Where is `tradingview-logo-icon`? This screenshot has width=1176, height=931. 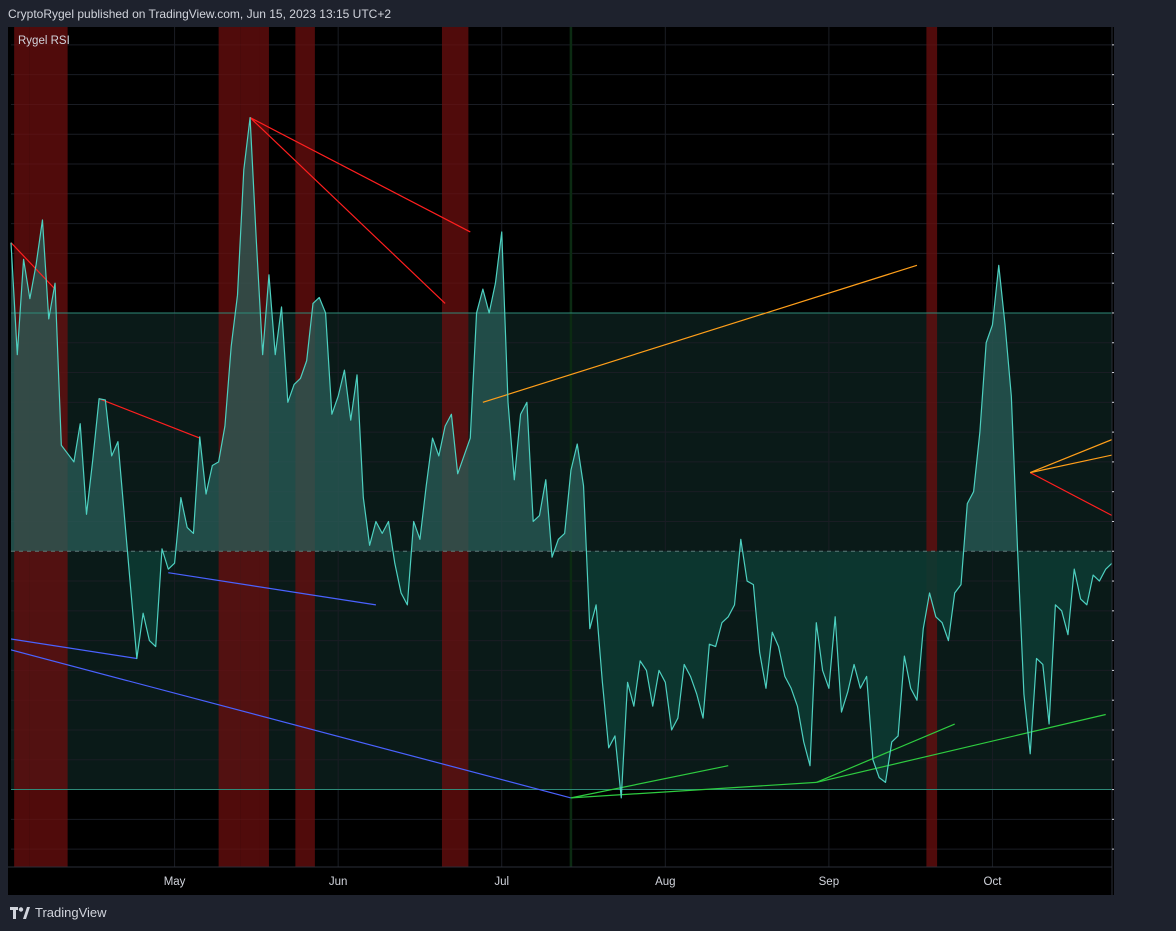 tradingview-logo-icon is located at coordinates (20, 912).